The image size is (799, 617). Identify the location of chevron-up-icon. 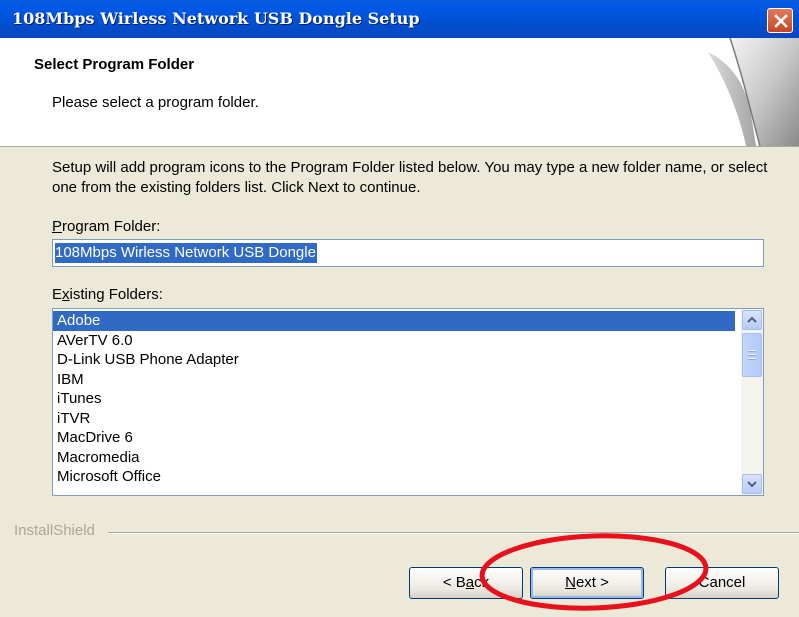
(752, 319).